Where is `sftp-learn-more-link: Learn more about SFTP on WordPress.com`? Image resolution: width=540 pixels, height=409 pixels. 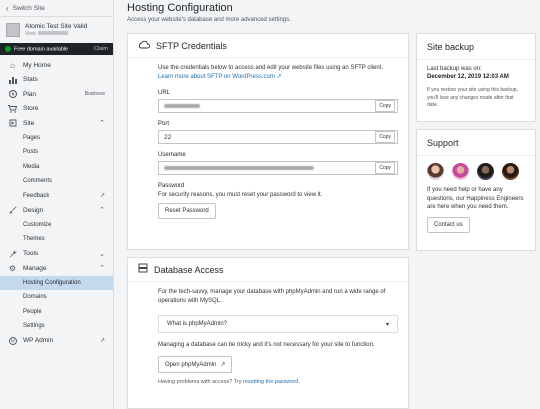 sftp-learn-more-link: Learn more about SFTP on WordPress.com is located at coordinates (216, 77).